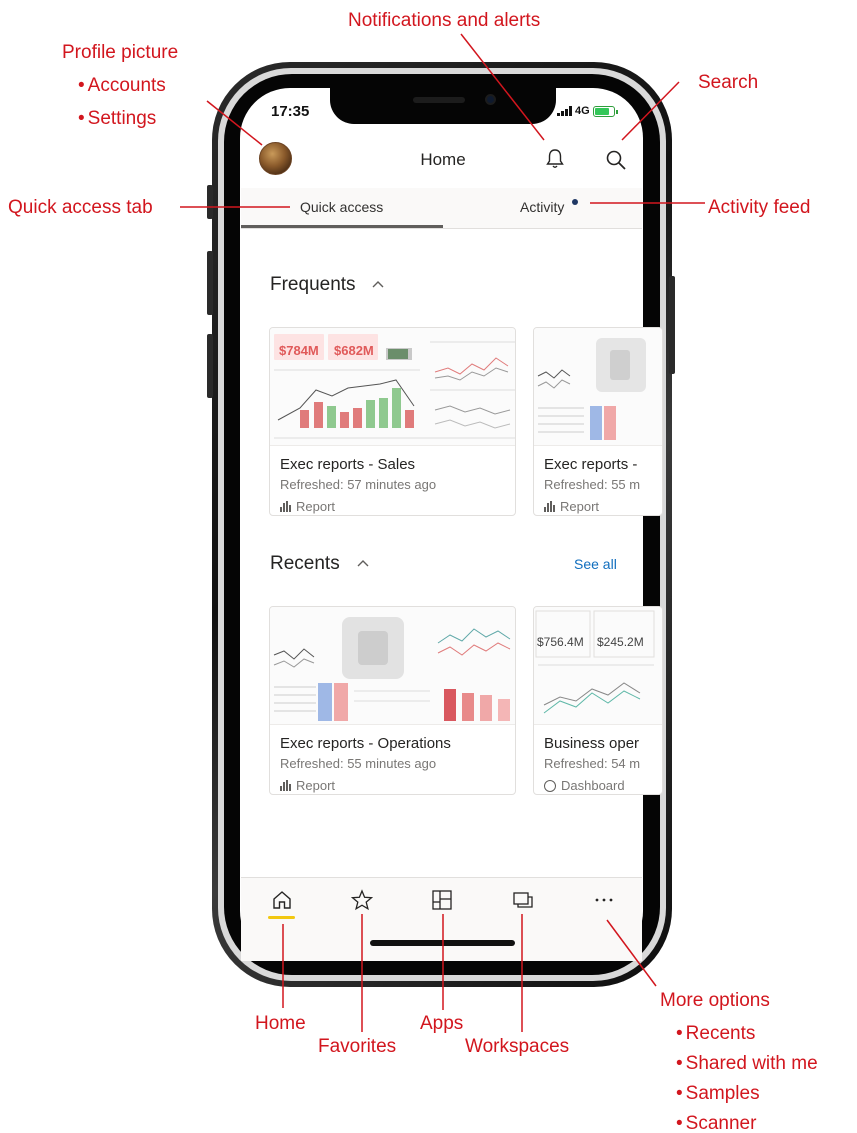 This screenshot has width=857, height=1133. Describe the element at coordinates (616, 160) in the screenshot. I see `search-icon` at that location.